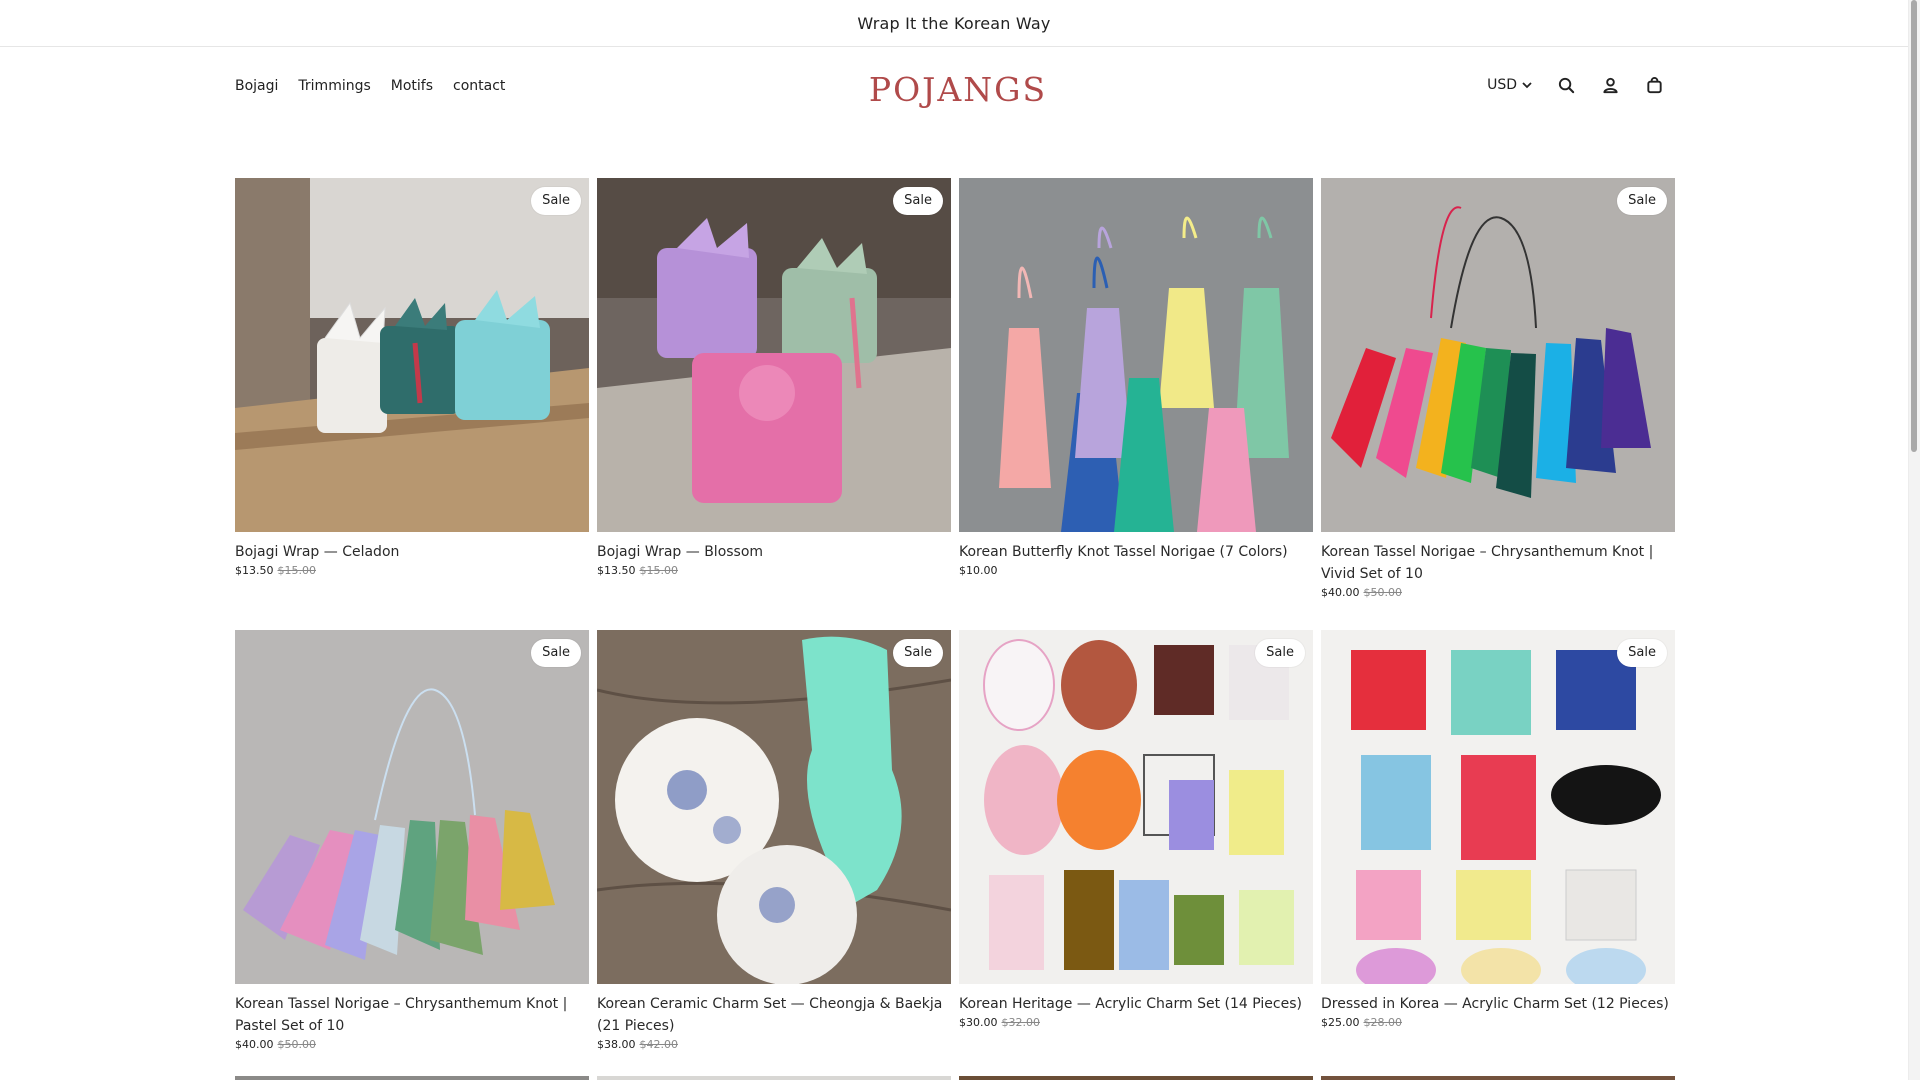  I want to click on nav-motifs: Motifs, so click(412, 86).